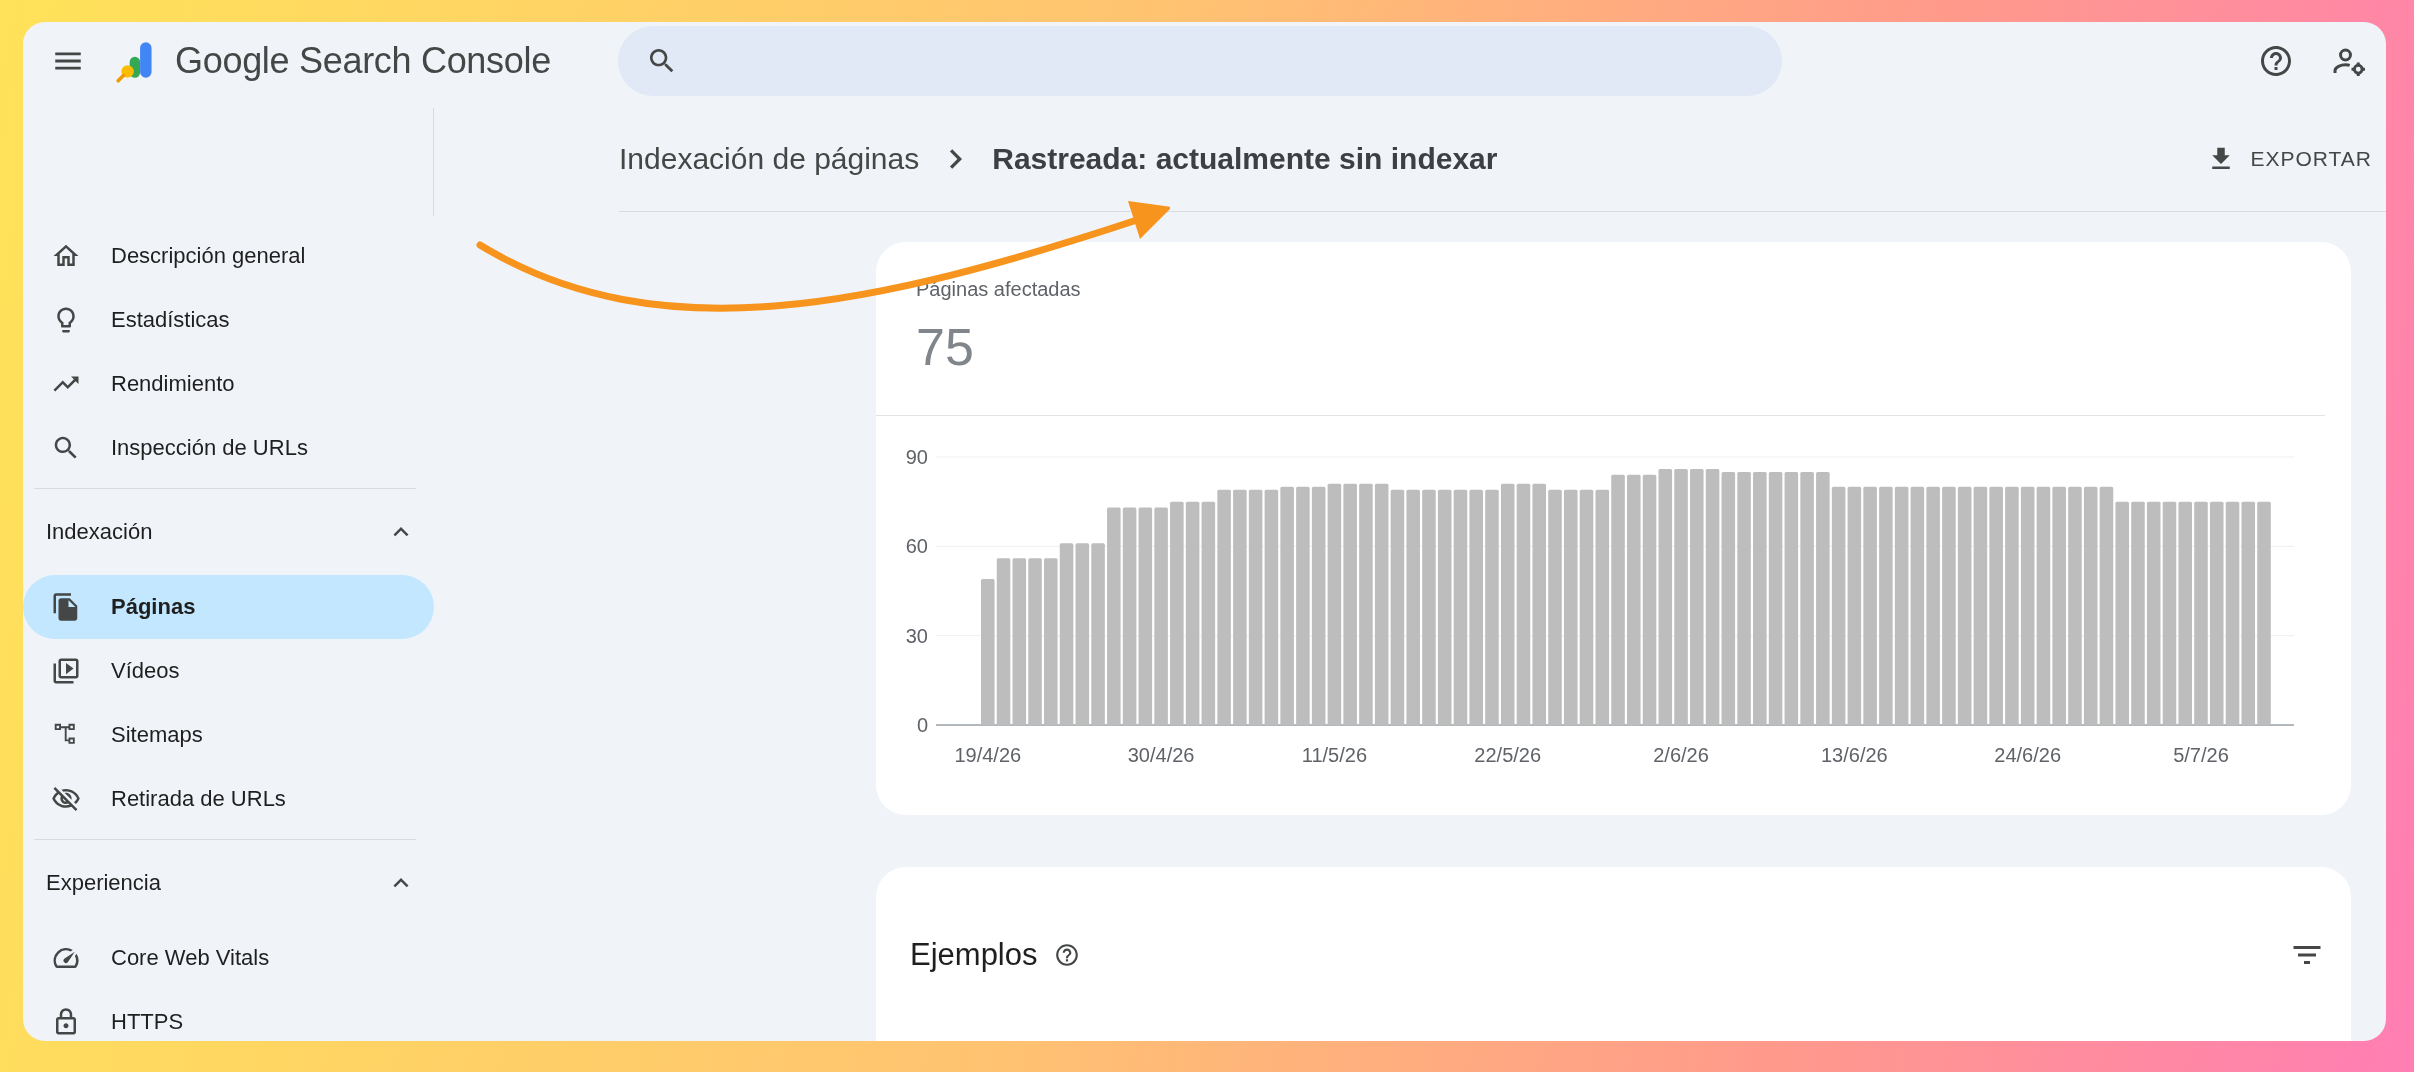 This screenshot has height=1072, width=2414. What do you see at coordinates (988, 755) in the screenshot?
I see `axis-label: 19/4/26` at bounding box center [988, 755].